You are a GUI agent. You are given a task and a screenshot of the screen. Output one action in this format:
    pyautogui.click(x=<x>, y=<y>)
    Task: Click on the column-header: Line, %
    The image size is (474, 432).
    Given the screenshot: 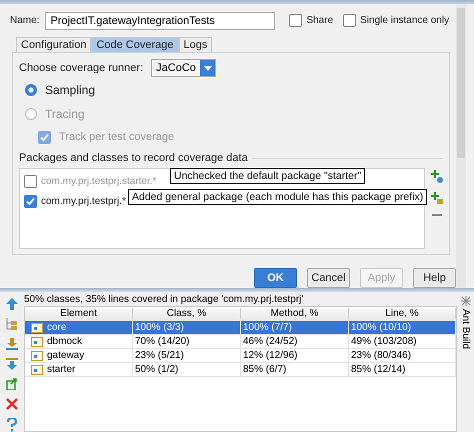 What is the action you would take?
    pyautogui.click(x=402, y=313)
    